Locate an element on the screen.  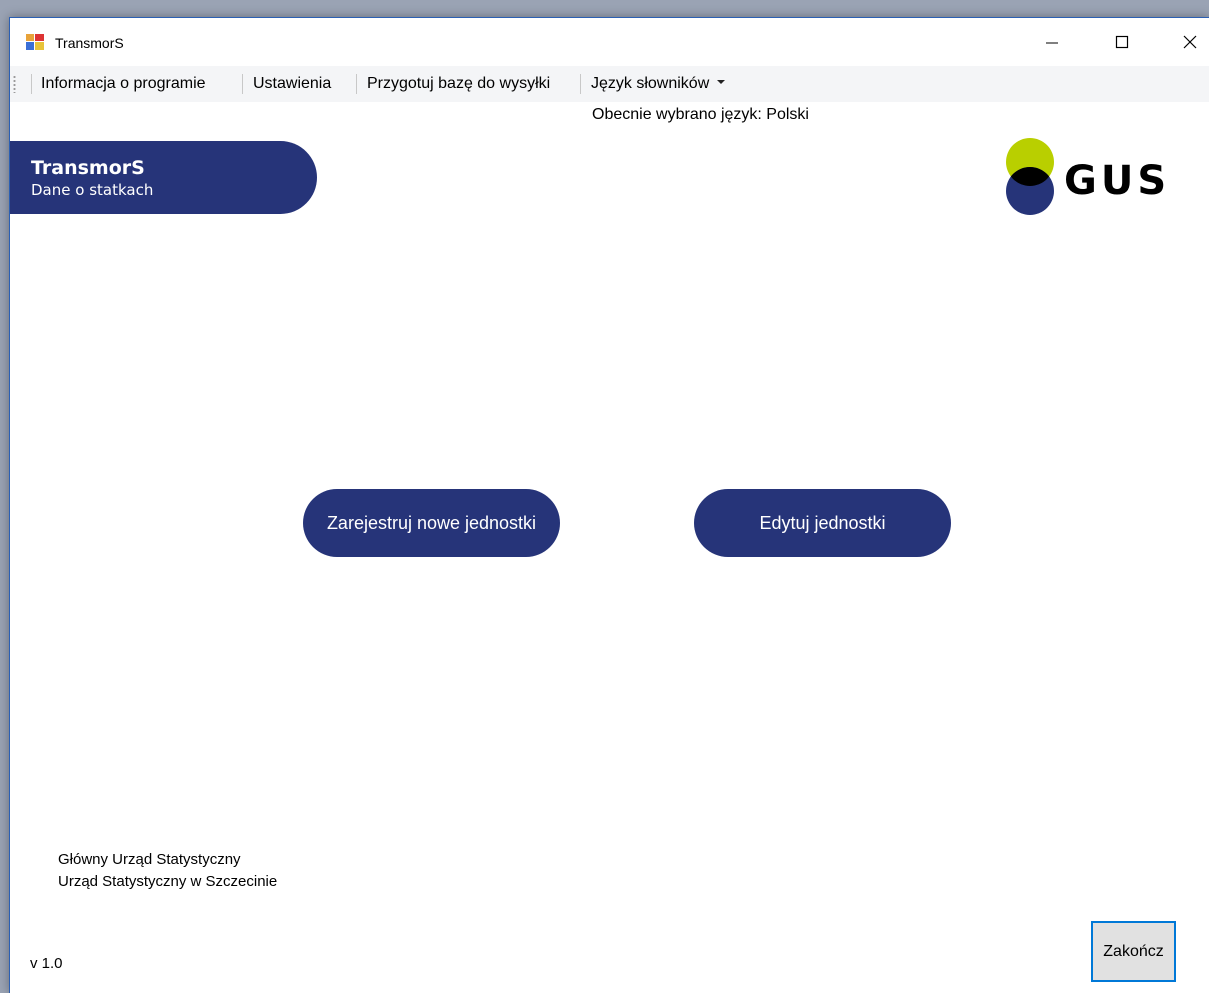
menu-item-dictionary-language: Język słowników is located at coordinates (658, 84).